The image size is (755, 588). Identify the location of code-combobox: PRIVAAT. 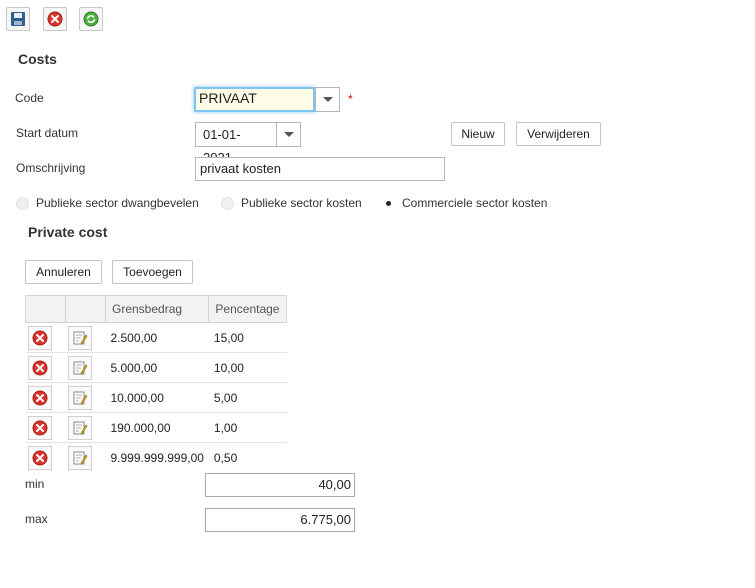
(267, 99).